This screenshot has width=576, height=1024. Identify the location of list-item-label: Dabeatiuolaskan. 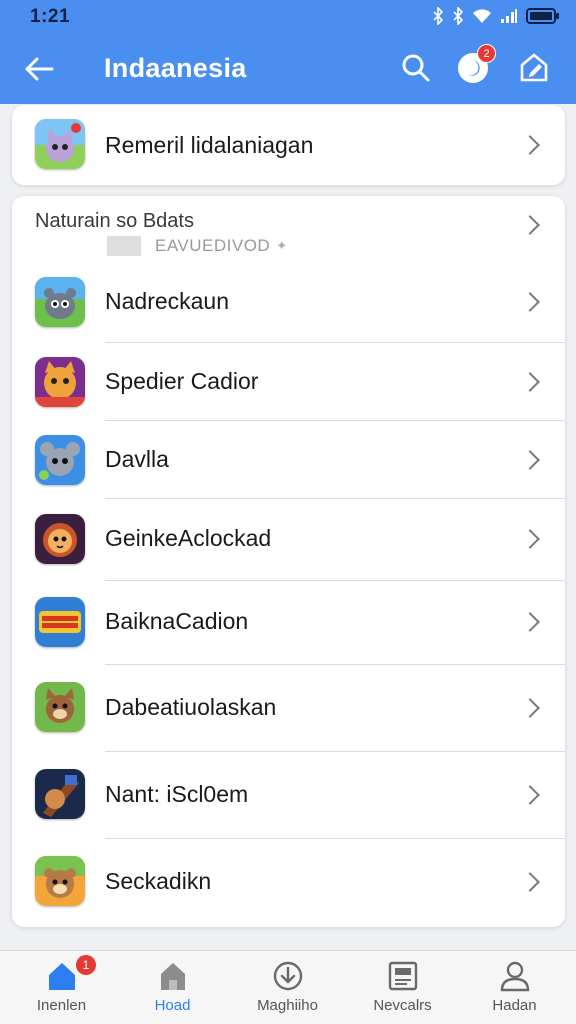
(191, 707).